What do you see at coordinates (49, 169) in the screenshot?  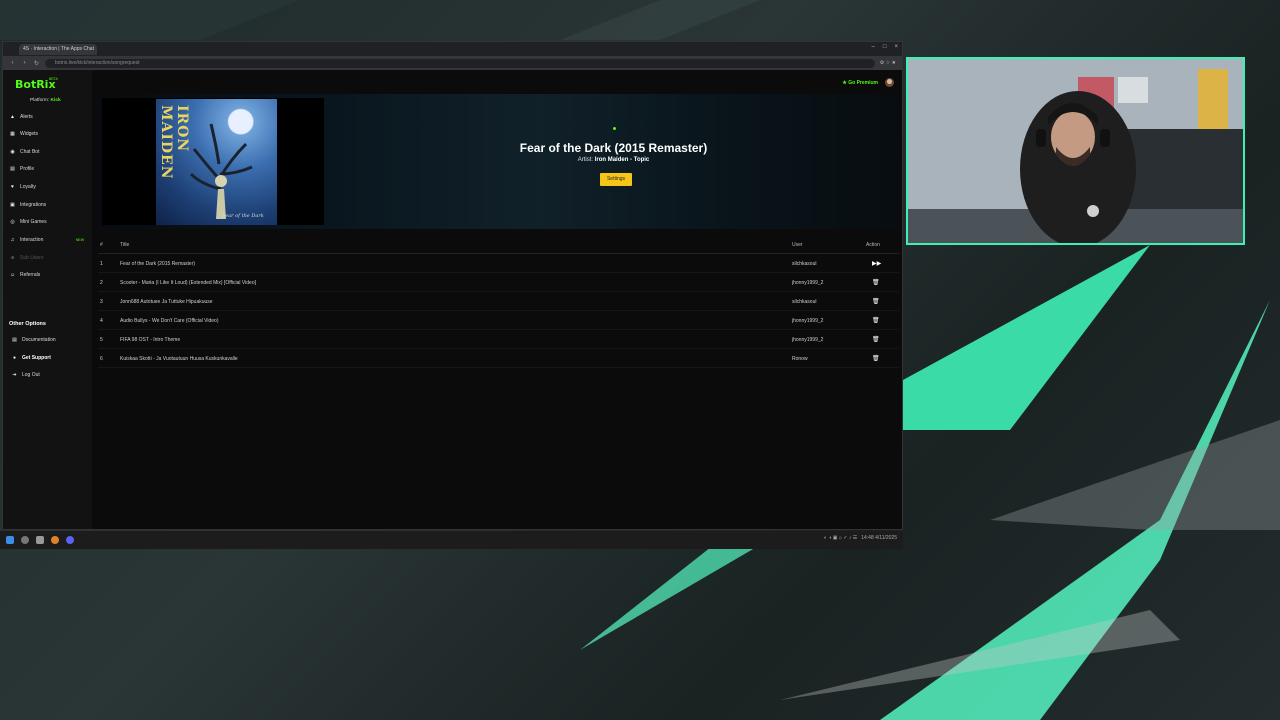 I see `sidebar-item-profile: ▤ Profile` at bounding box center [49, 169].